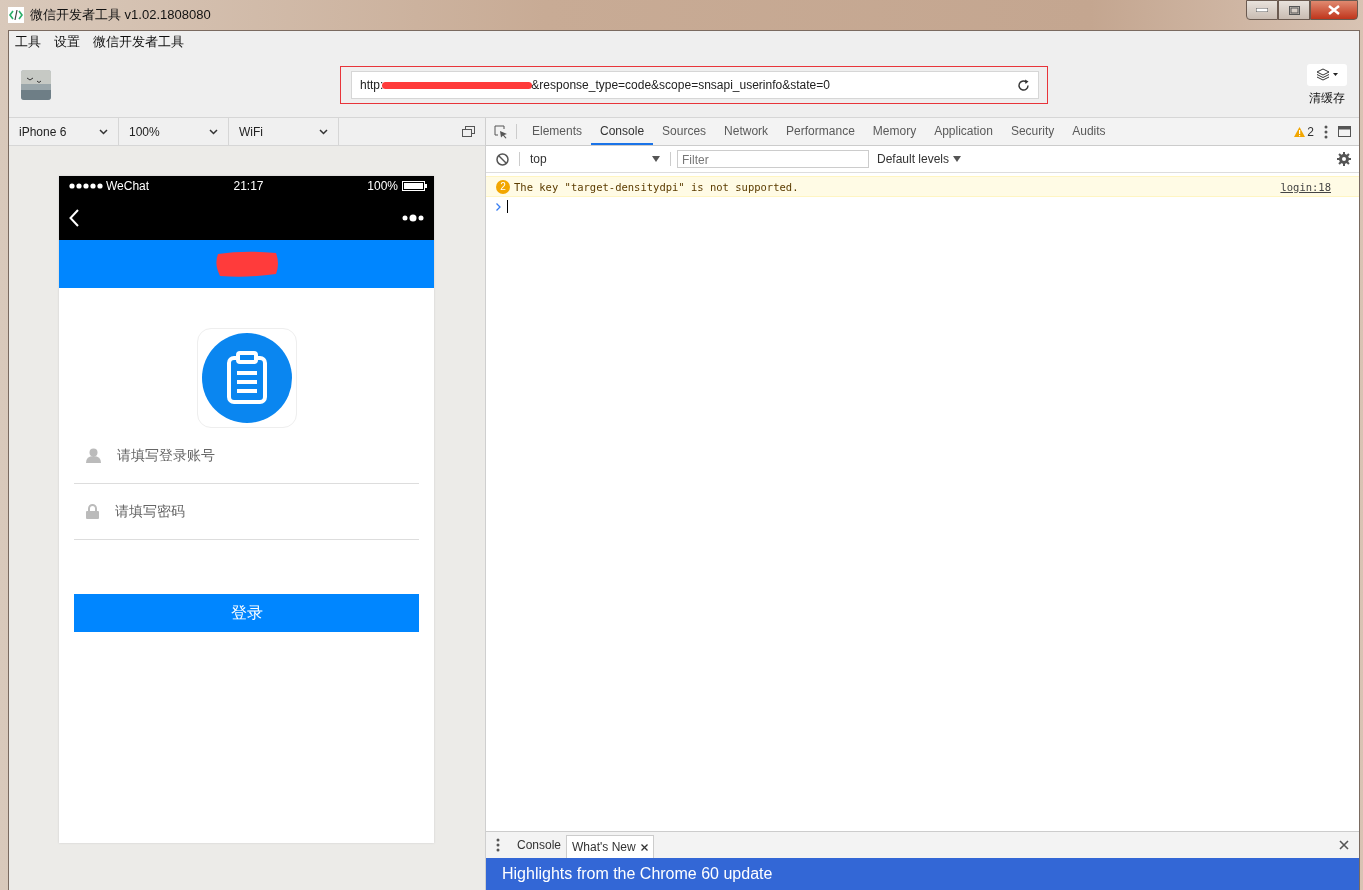 The width and height of the screenshot is (1363, 890). Describe the element at coordinates (894, 131) in the screenshot. I see `devtools-tab: Memory` at that location.